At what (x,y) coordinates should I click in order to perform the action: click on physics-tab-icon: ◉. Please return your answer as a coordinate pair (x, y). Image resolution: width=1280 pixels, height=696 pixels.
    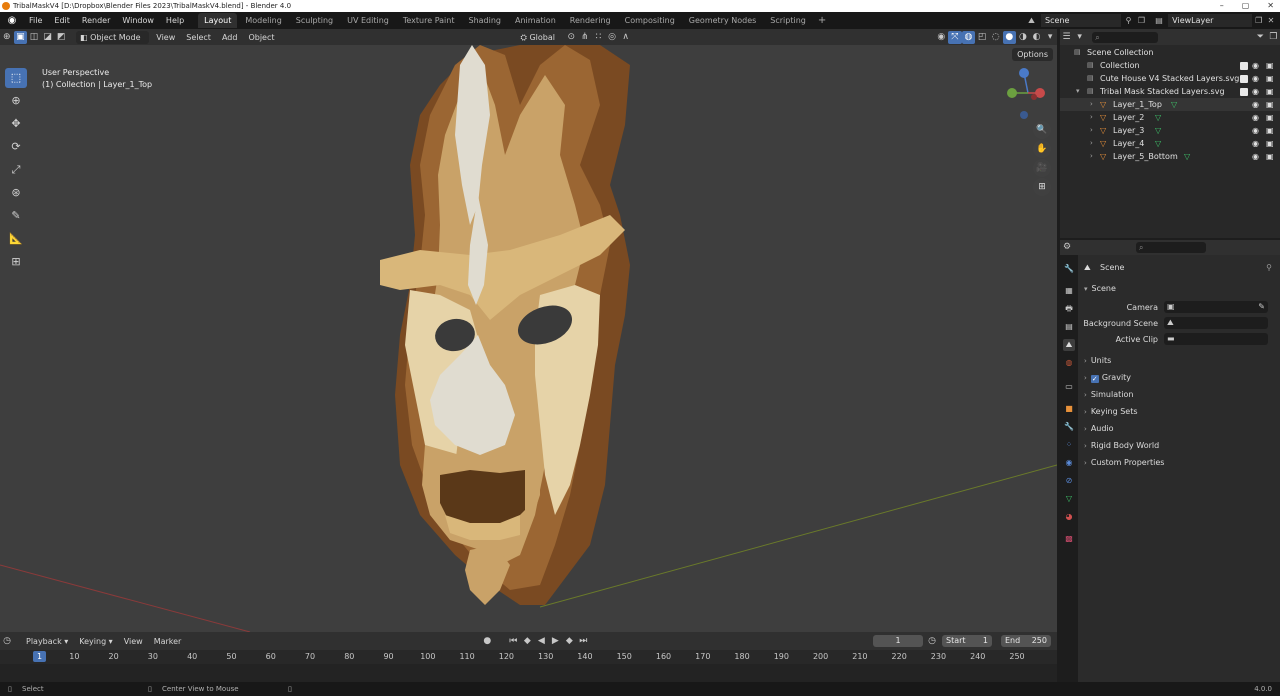
    Looking at the image, I should click on (1069, 463).